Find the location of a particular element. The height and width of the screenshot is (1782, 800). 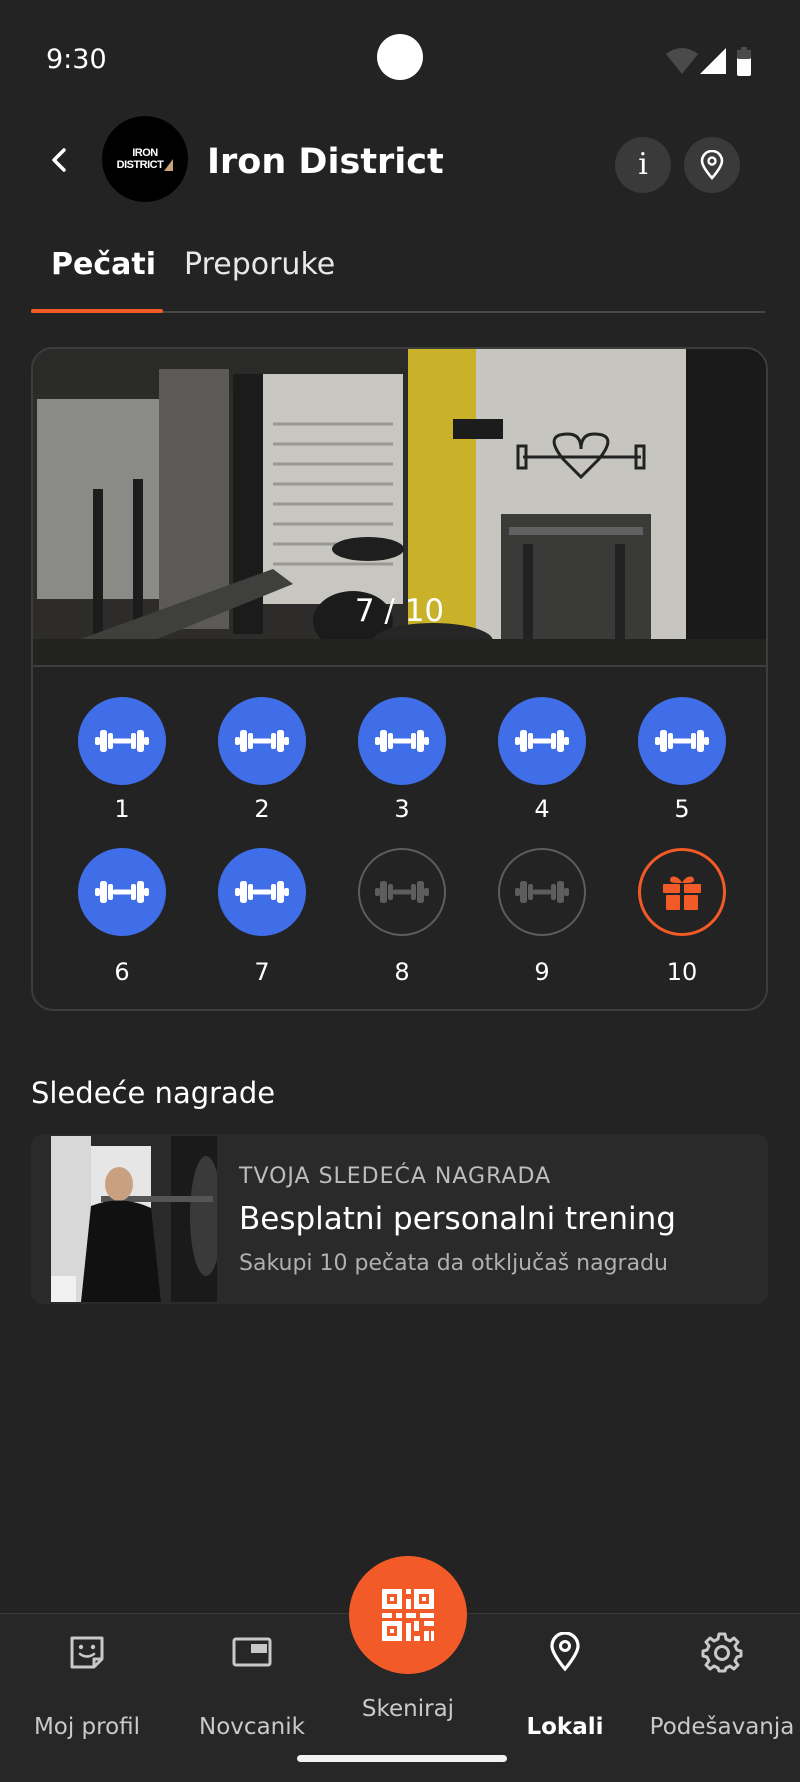

signal-icon is located at coordinates (713, 61).